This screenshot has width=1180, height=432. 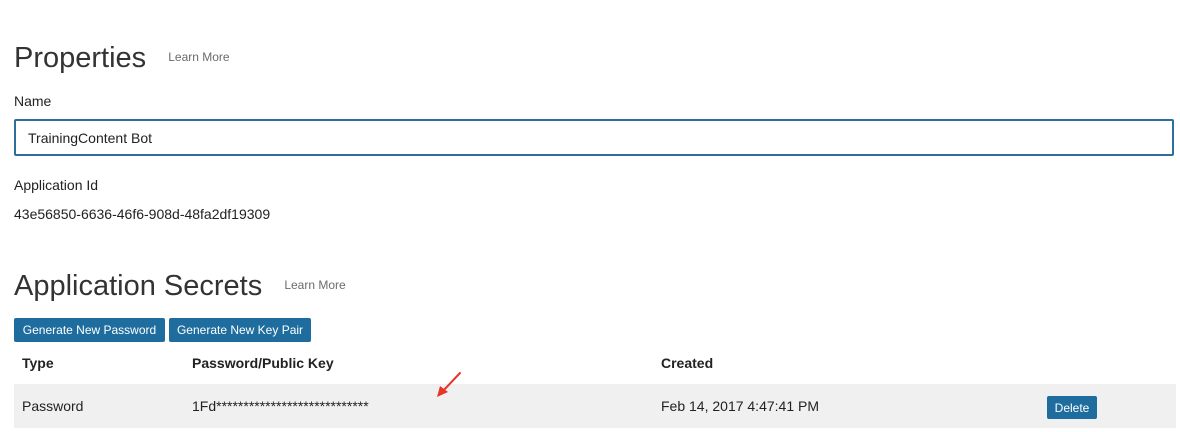 I want to click on properties-heading: Properties Learn More, so click(x=122, y=58).